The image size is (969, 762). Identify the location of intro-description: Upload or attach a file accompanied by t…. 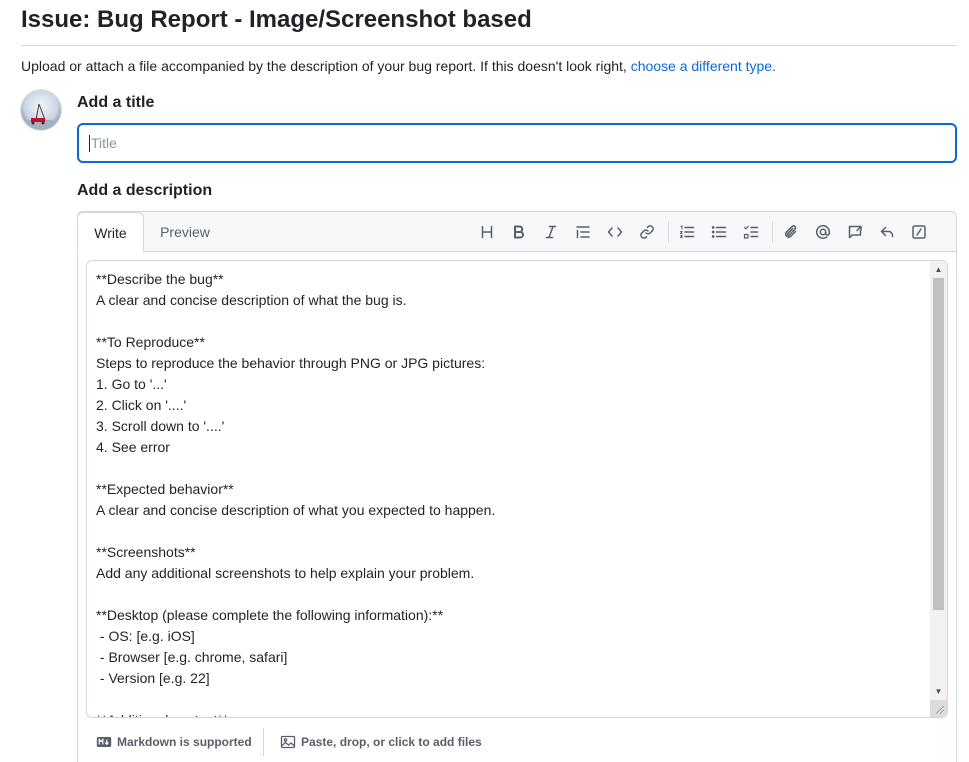
(324, 66).